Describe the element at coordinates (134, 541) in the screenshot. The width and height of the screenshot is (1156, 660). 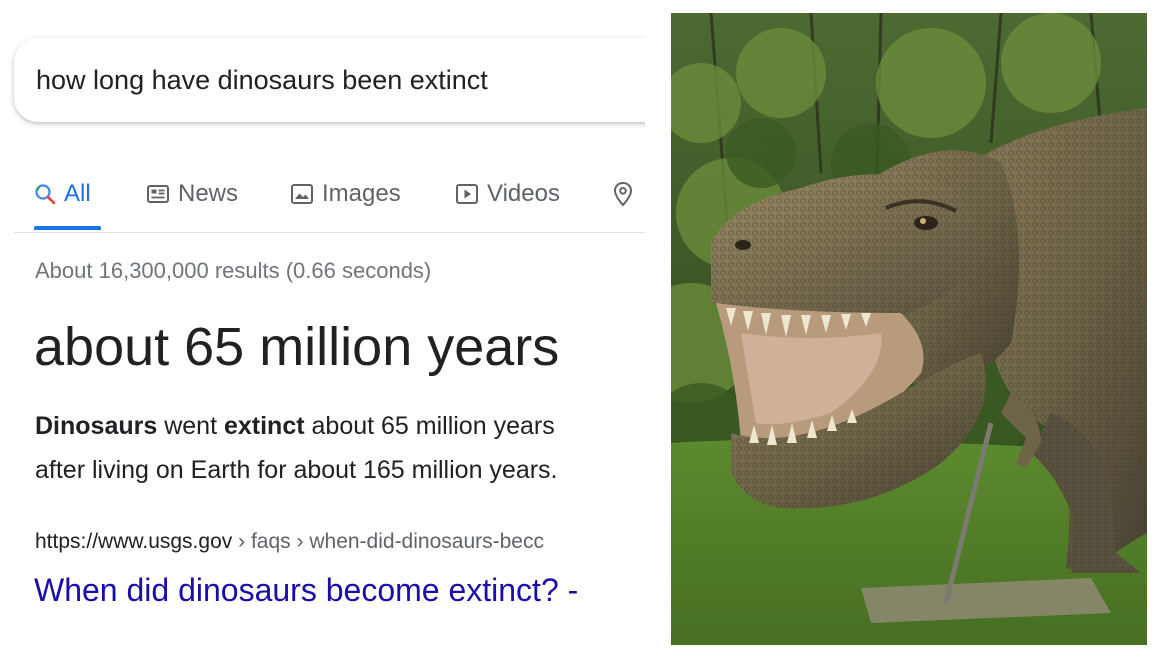
I see `source-domain: https://www.usgs.gov` at that location.